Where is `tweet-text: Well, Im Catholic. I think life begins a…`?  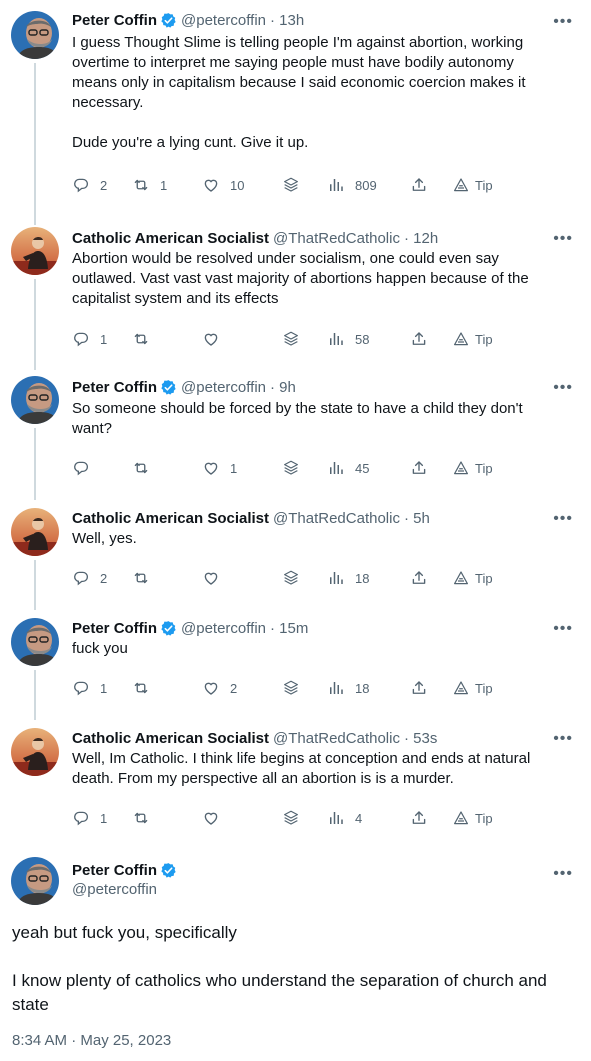 tweet-text: Well, Im Catholic. I think life begins a… is located at coordinates (301, 768).